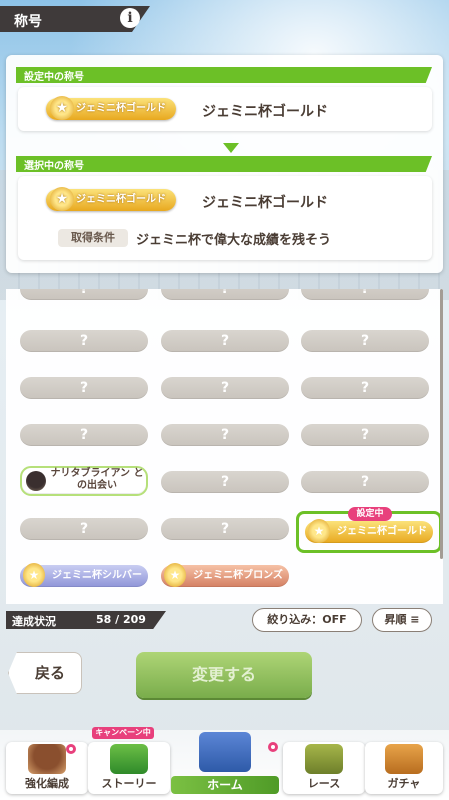 The width and height of the screenshot is (449, 800). I want to click on current-title-row: ★ ジェミニ杯ゴールド ジェミニ杯ゴールド, so click(225, 109).